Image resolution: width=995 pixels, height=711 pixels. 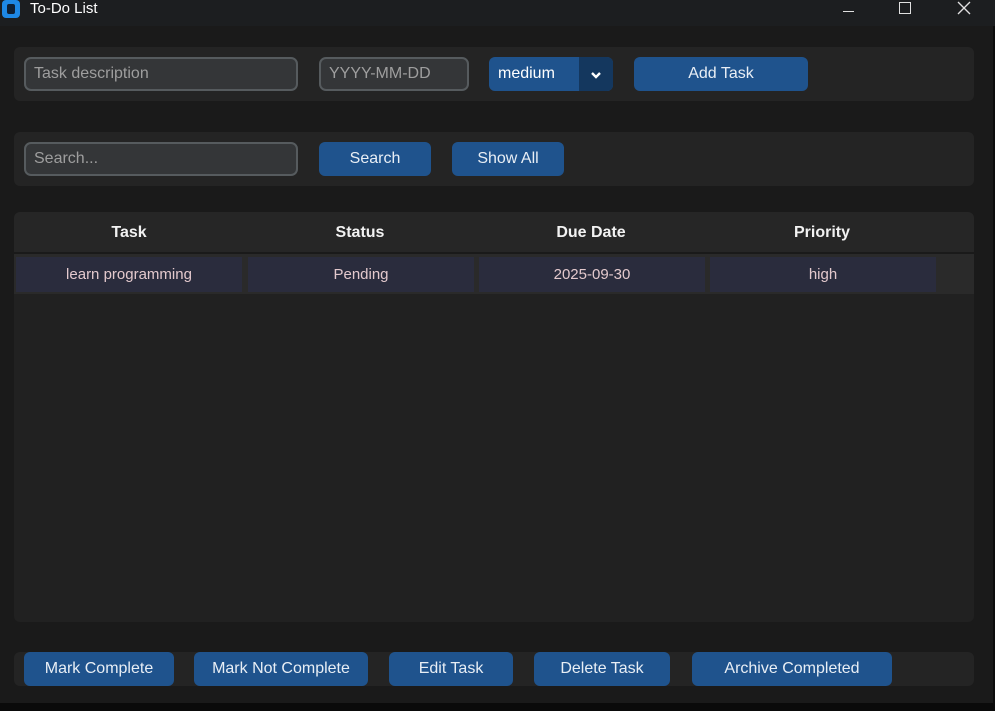 I want to click on search-button: Search, so click(x=375, y=159).